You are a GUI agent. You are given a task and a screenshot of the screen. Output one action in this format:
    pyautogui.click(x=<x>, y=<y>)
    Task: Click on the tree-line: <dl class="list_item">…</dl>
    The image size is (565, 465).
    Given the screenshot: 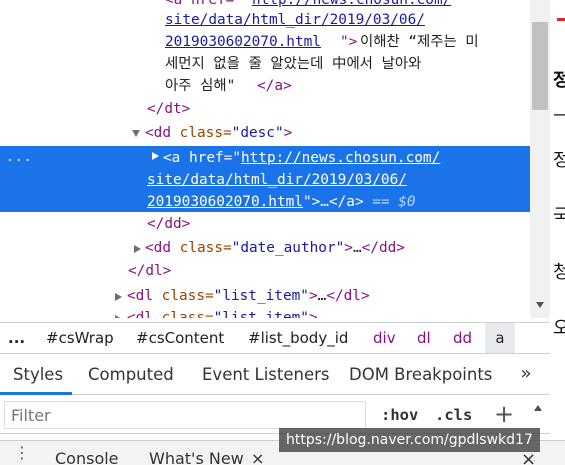 What is the action you would take?
    pyautogui.click(x=265, y=296)
    